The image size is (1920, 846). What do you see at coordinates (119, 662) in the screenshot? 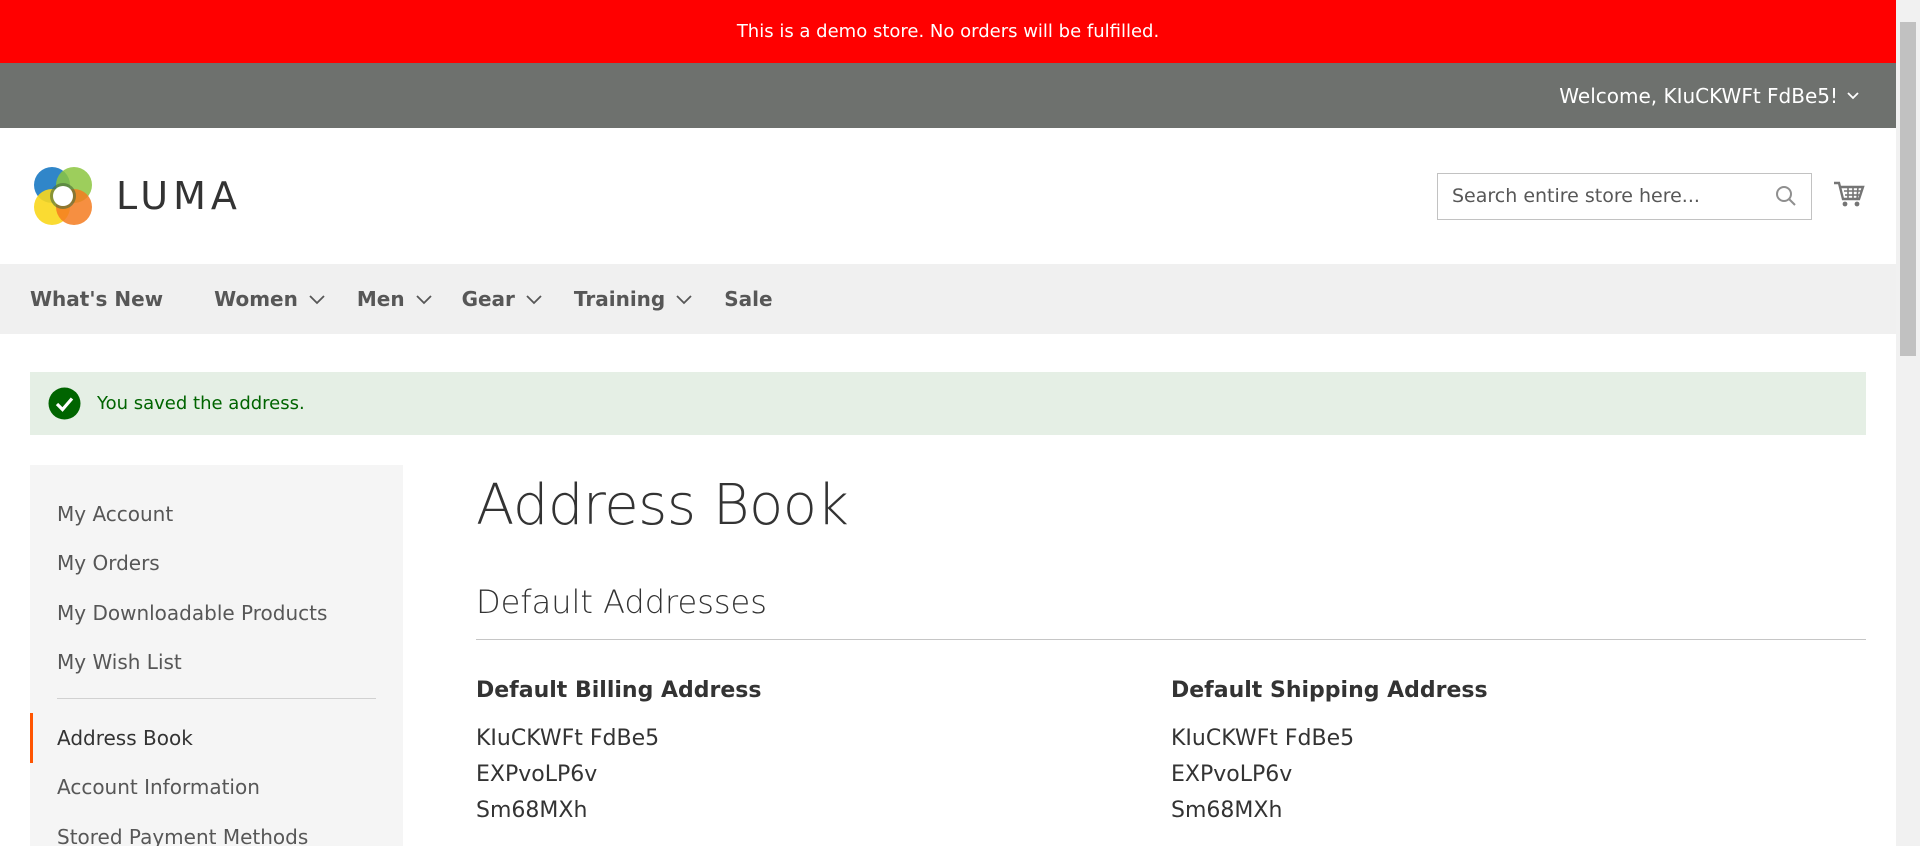
I see `sidebar-item-label: My Wish List` at bounding box center [119, 662].